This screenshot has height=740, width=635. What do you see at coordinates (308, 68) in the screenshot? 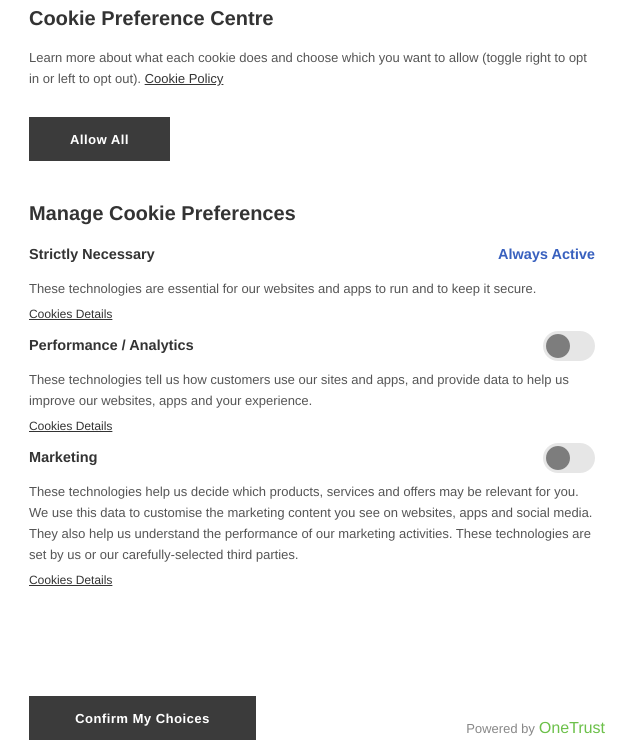
I see `intro-text: Learn more about what each cookie does and choose which you want to allow (toggle right to opt in or left to opt out). Cookie Policy` at bounding box center [308, 68].